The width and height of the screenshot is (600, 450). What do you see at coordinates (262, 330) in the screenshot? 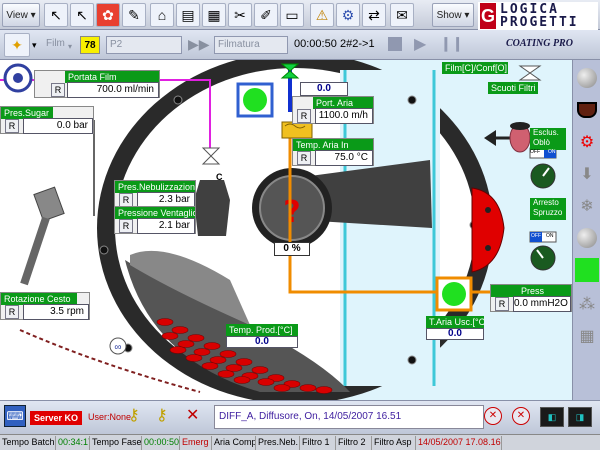
I see `temp-prod-label: Temp. Prod.[°C]` at bounding box center [262, 330].